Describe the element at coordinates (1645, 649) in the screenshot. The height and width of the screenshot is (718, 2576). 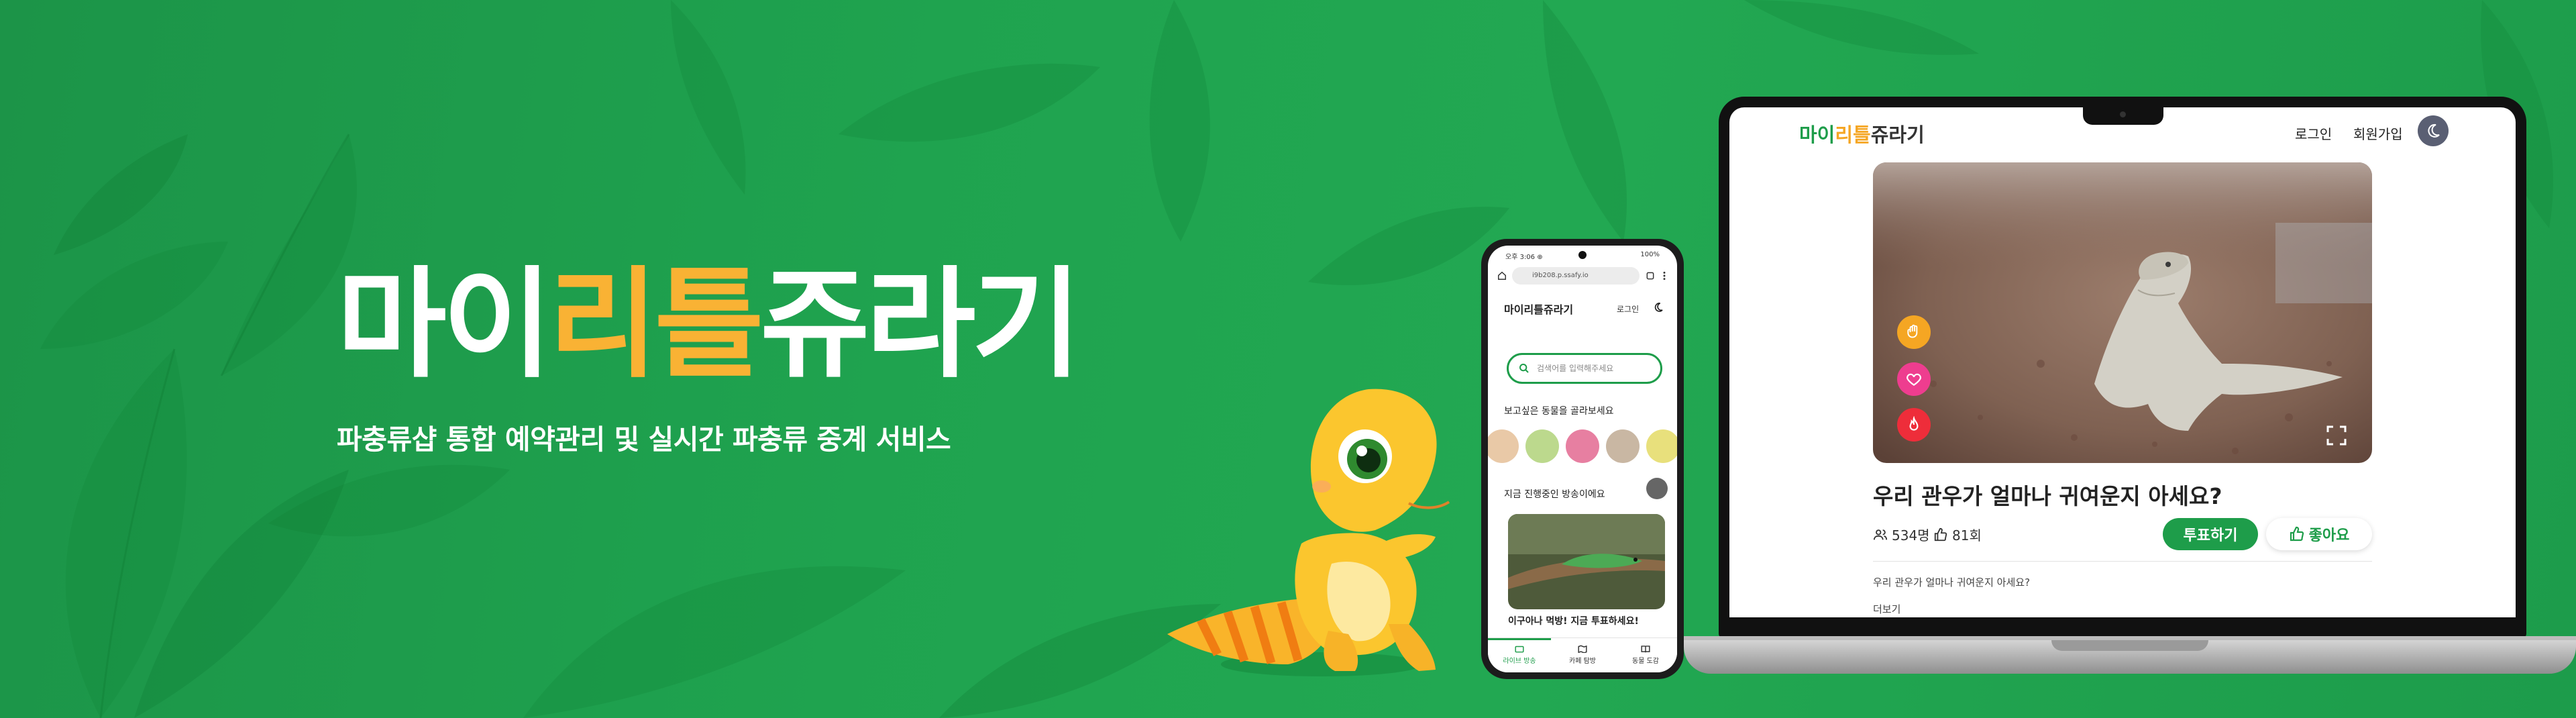
I see `book-icon` at that location.